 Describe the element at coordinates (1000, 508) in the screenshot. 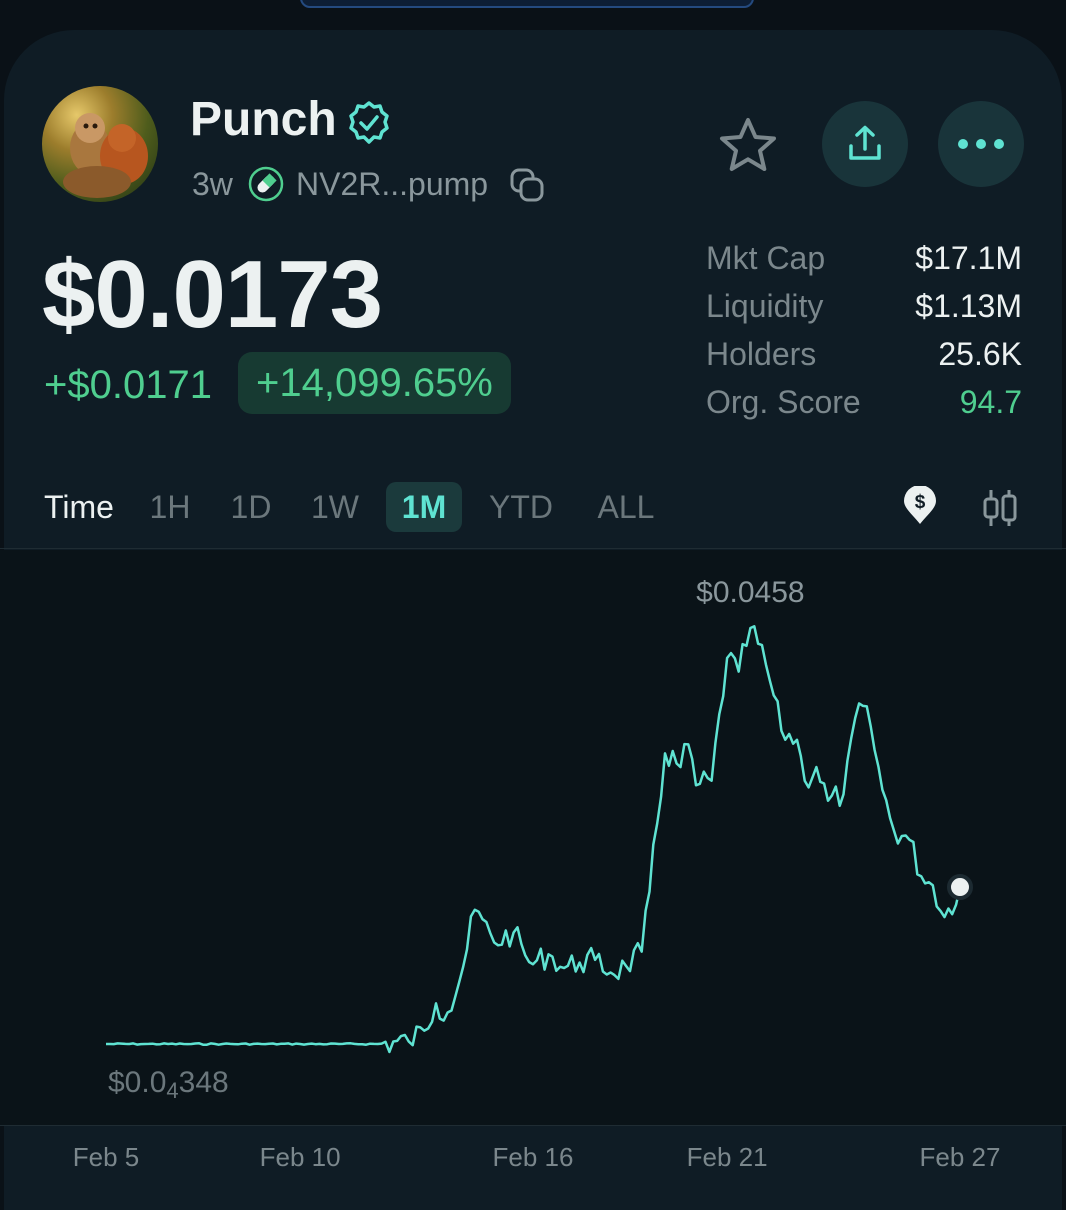

I see `candlestick-icon` at that location.